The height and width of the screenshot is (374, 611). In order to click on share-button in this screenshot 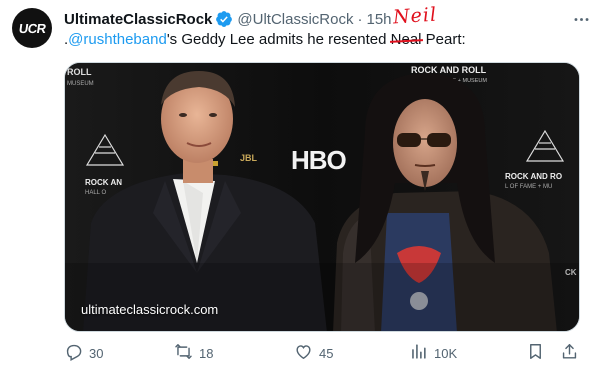, I will do `click(569, 353)`.